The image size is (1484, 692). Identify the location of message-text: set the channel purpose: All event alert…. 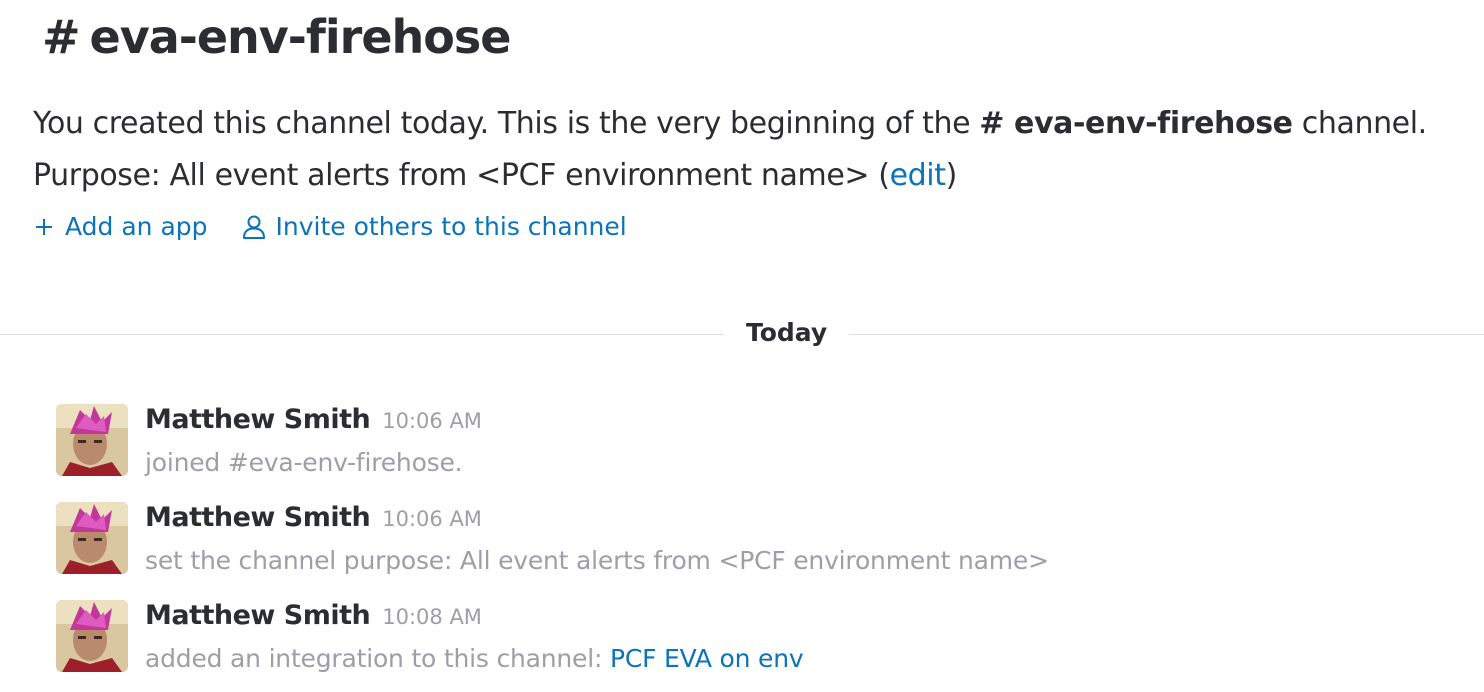
(597, 560).